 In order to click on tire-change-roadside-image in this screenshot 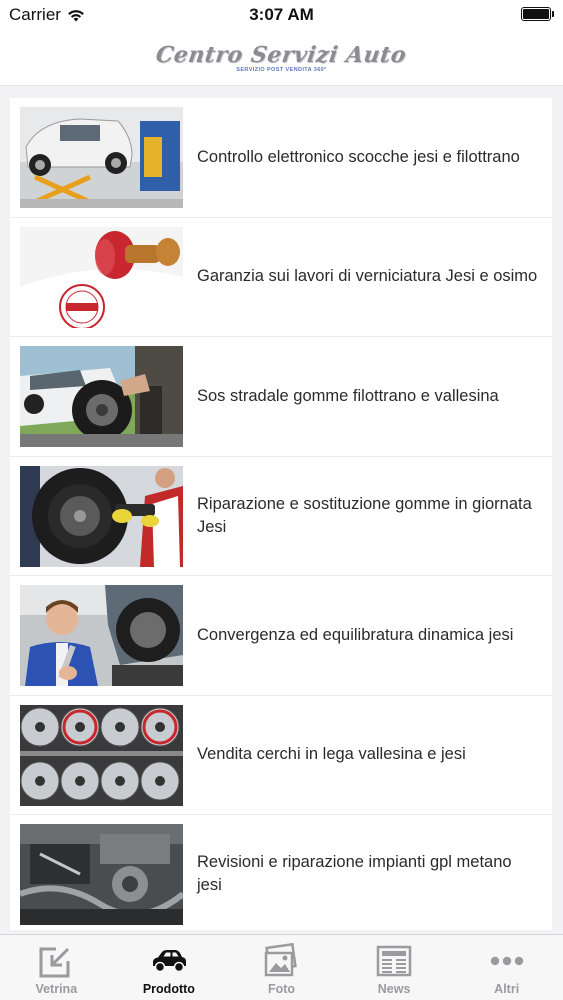, I will do `click(101, 396)`.